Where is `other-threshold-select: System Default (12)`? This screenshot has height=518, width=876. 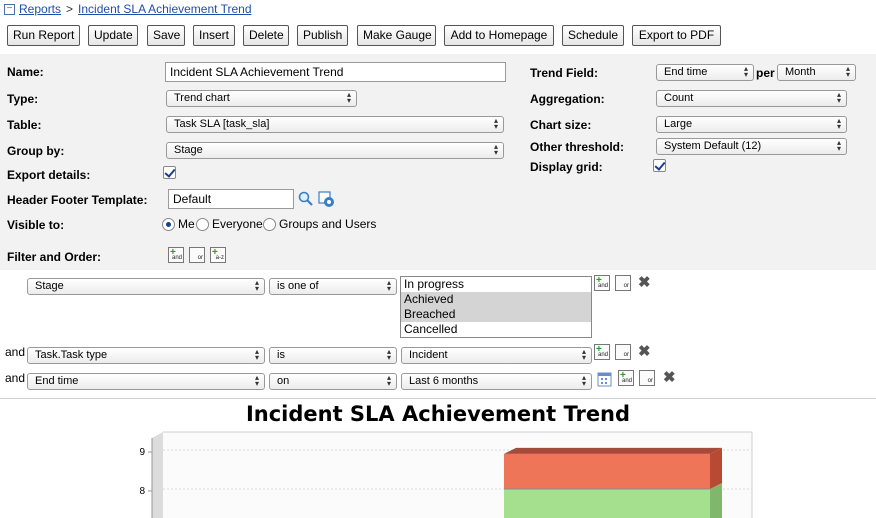 other-threshold-select: System Default (12) is located at coordinates (751, 146).